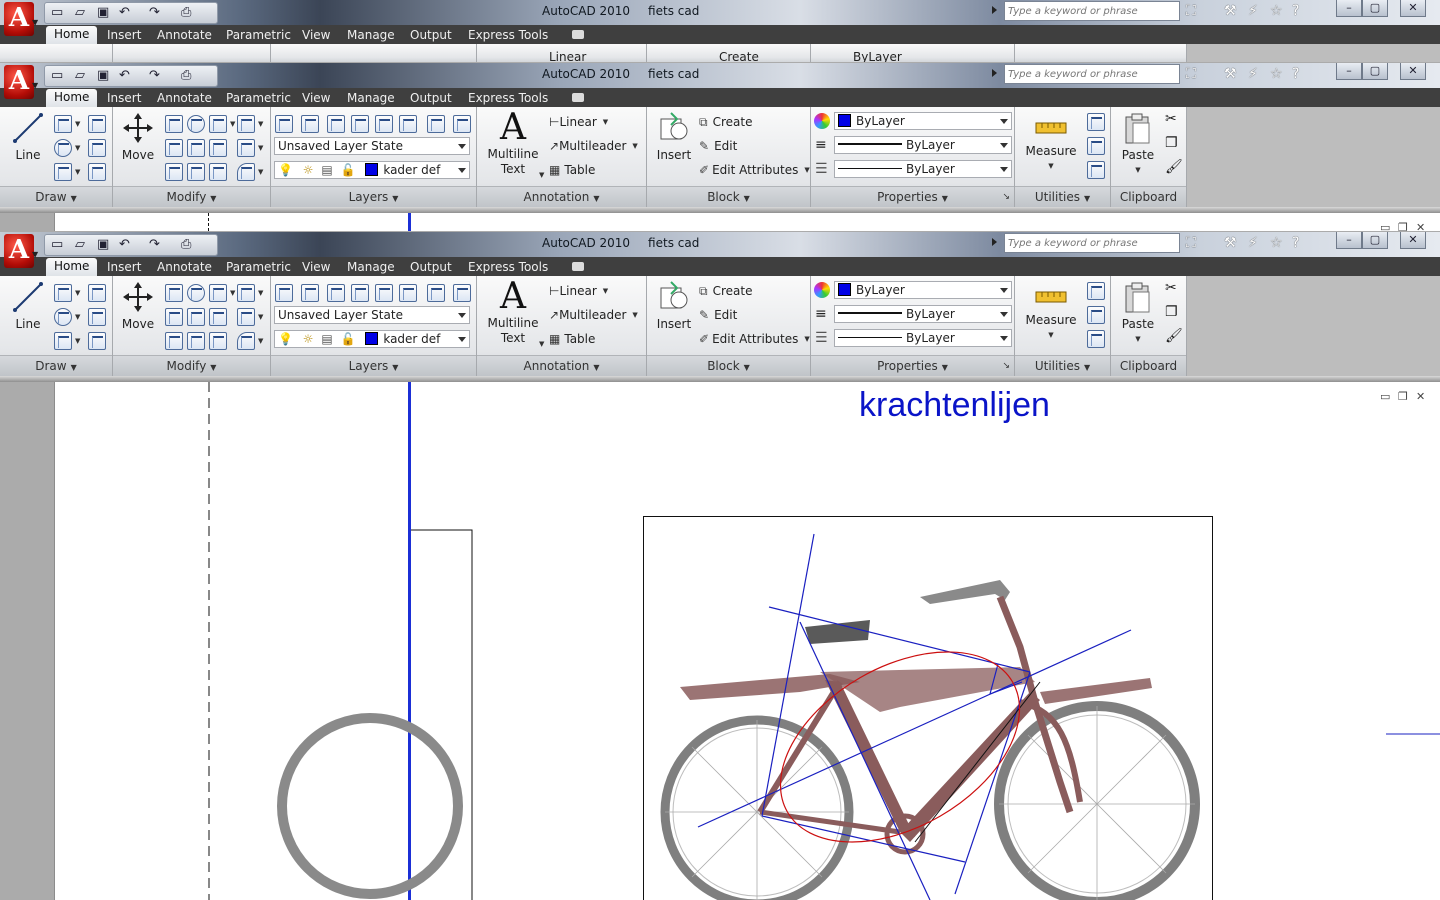  I want to click on panel-title-block: Block ▼, so click(728, 196).